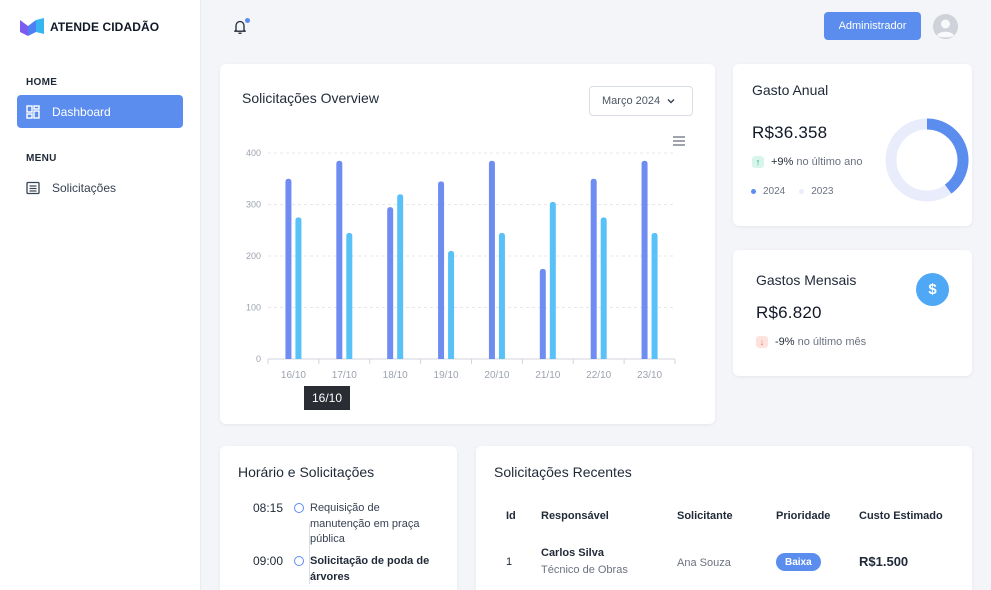  I want to click on gasto-anual-title: Gasto Anual, so click(790, 90).